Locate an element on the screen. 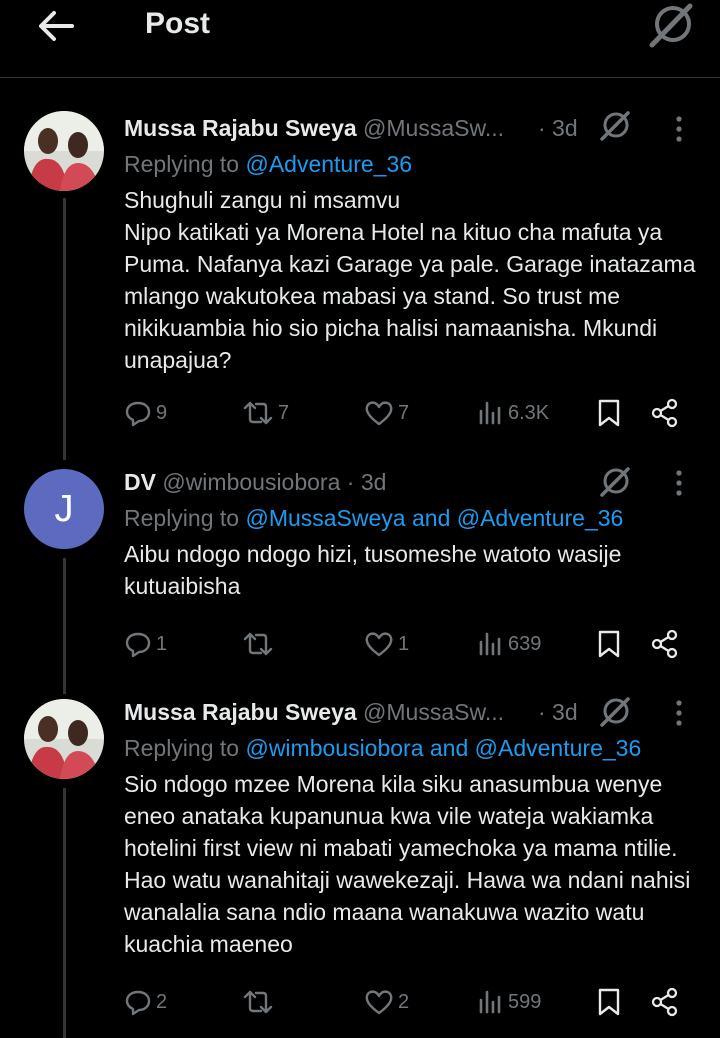 The width and height of the screenshot is (720, 1038). user-handle: @wimbousiobora is located at coordinates (251, 482).